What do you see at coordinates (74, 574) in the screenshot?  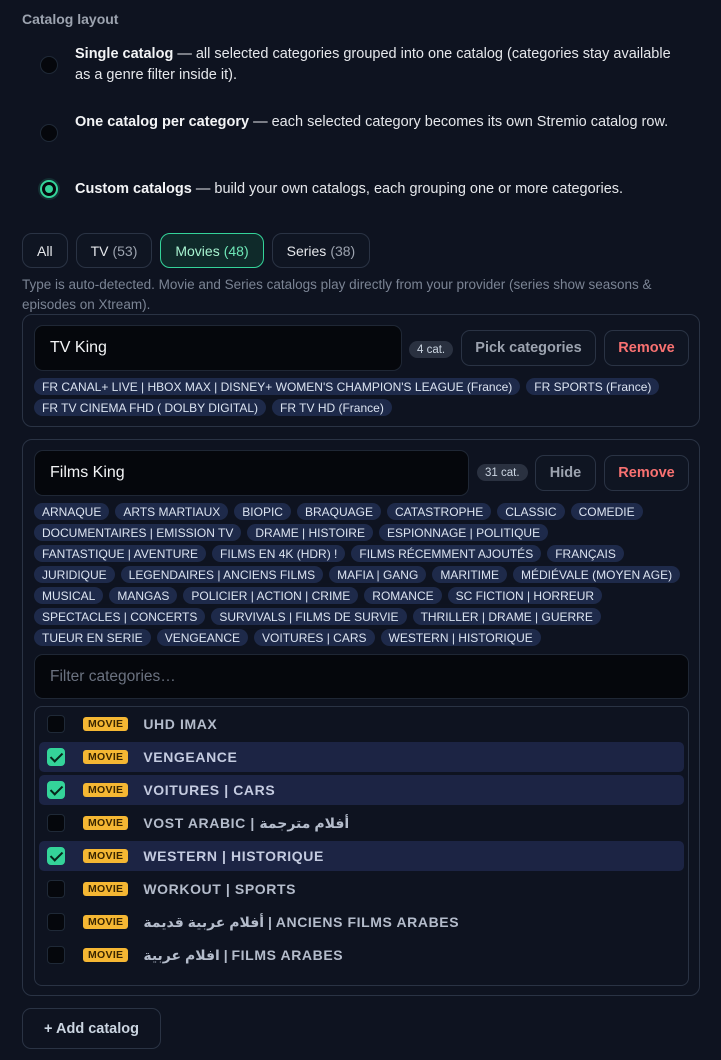 I see `category-chip: JURIDIQUE` at bounding box center [74, 574].